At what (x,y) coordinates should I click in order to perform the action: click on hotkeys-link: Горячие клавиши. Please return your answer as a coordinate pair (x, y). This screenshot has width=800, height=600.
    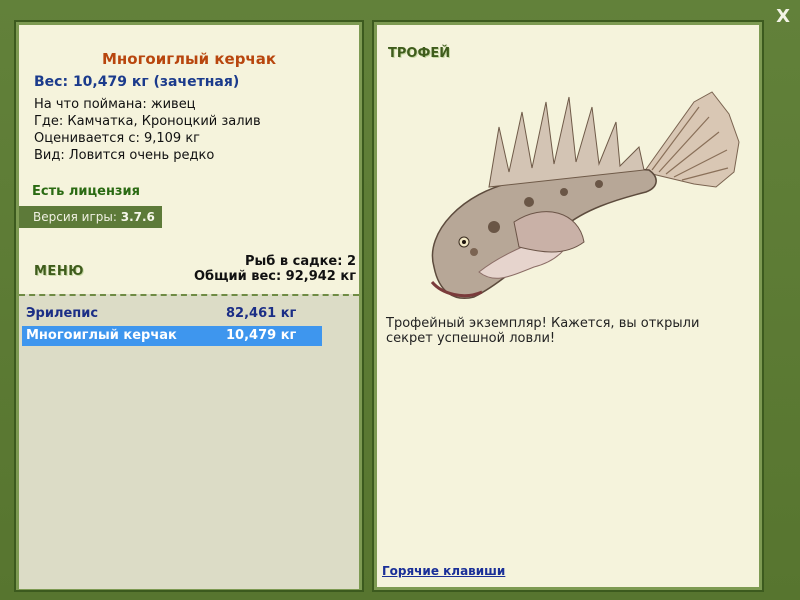
    Looking at the image, I should click on (443, 571).